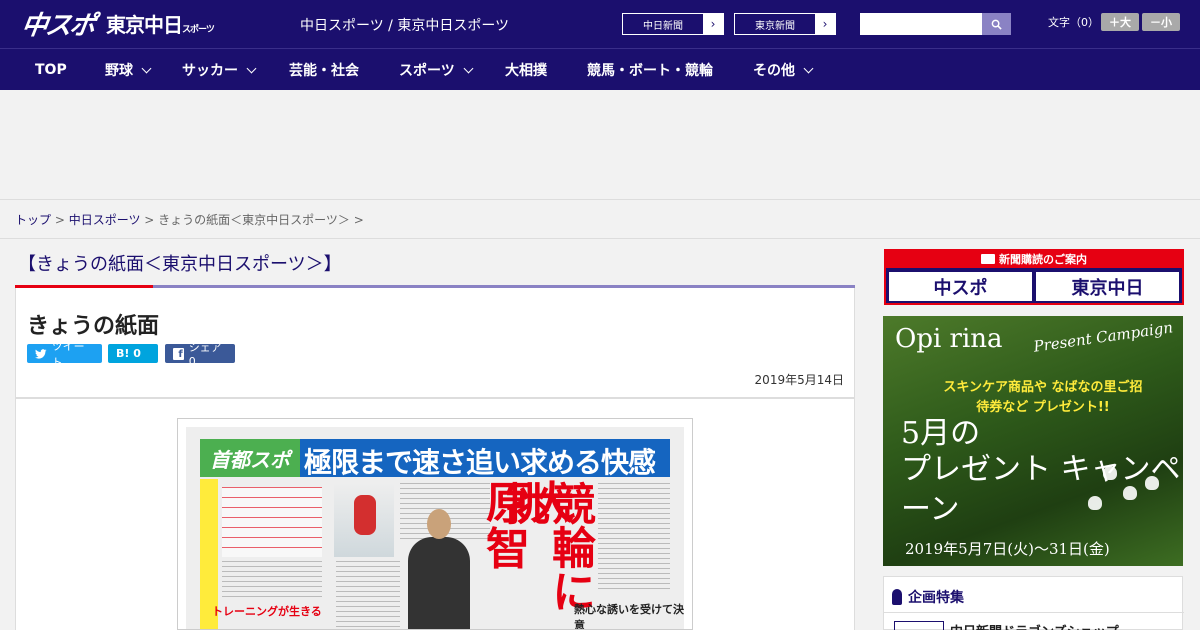 The image size is (1200, 630). I want to click on paper-photo-skier, so click(364, 520).